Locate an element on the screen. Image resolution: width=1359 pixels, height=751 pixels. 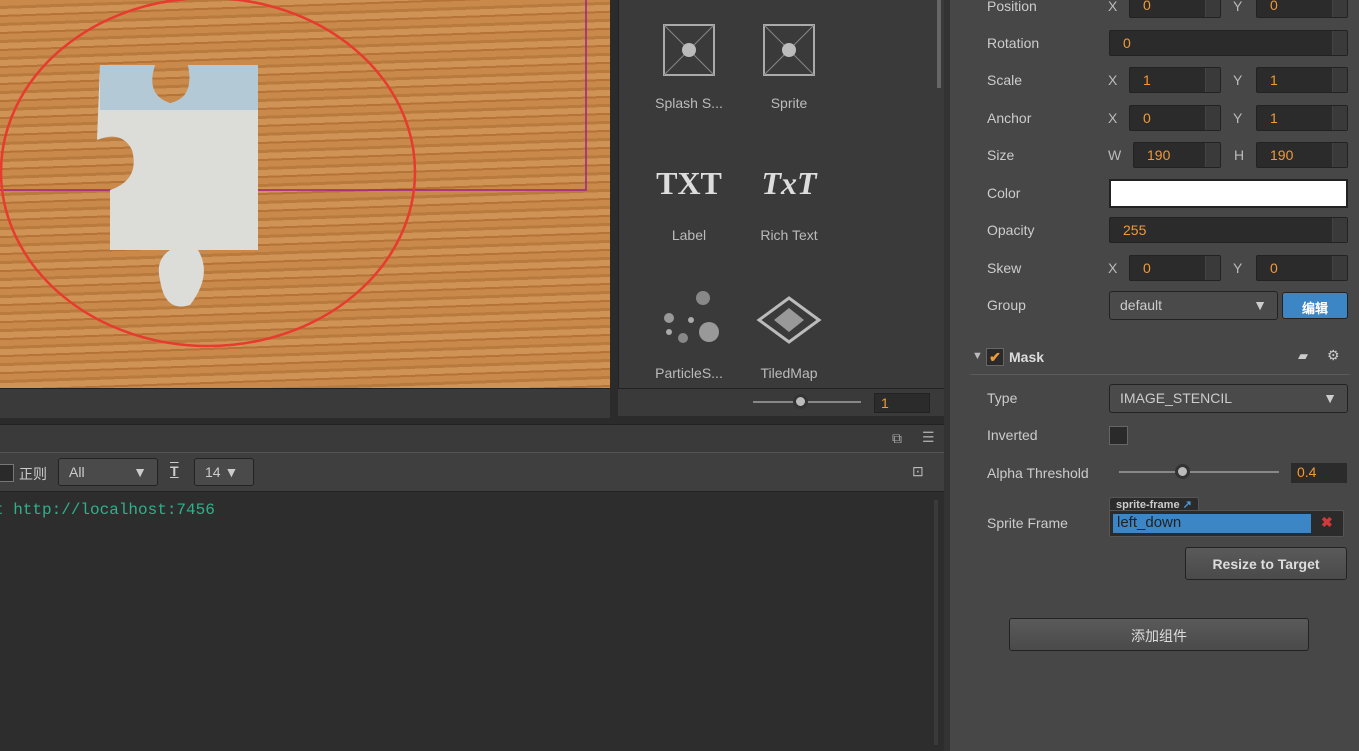
add-component-button: 添加组件 is located at coordinates (1159, 634).